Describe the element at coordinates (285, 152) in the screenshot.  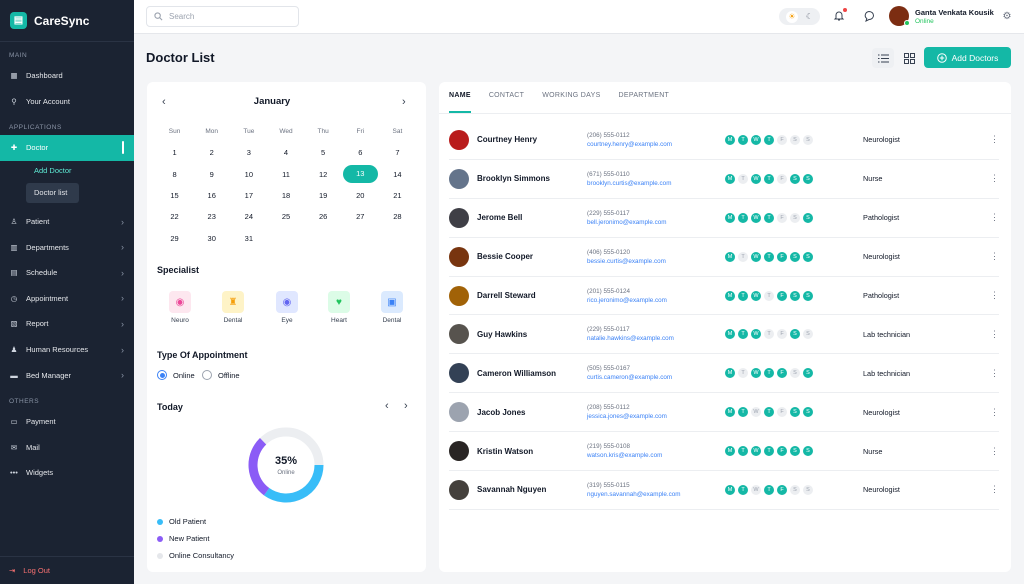
I see `calendar-day: 4` at that location.